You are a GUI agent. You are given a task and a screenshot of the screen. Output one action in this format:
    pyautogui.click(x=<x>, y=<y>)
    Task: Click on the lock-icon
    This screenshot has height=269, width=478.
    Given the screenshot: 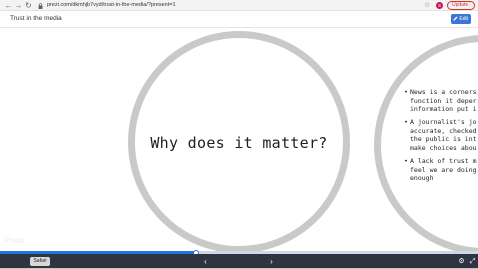 What is the action you would take?
    pyautogui.click(x=40, y=6)
    